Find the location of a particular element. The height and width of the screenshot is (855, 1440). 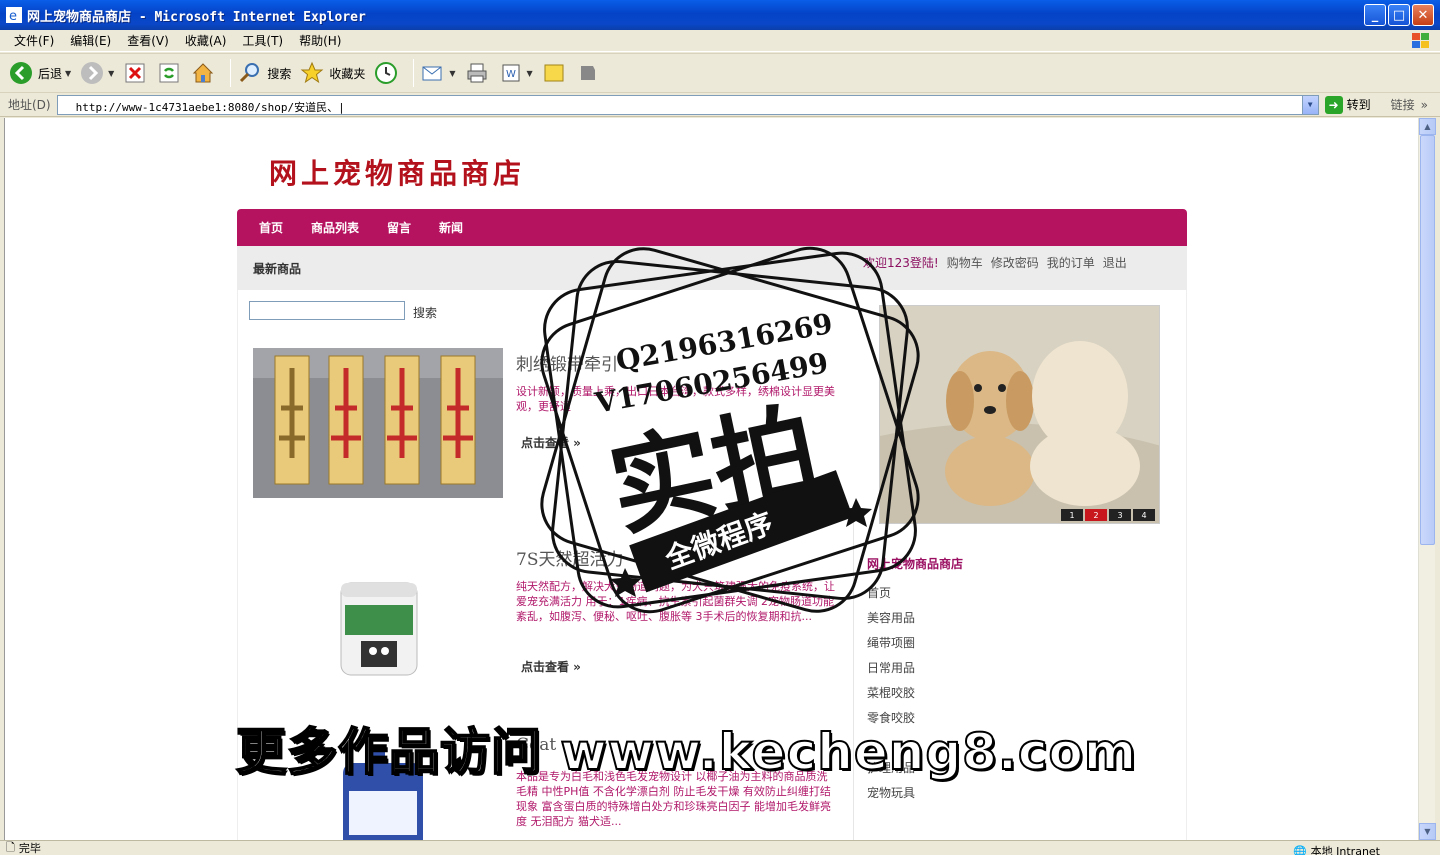

svg-text: e is located at coordinates (13, 16).